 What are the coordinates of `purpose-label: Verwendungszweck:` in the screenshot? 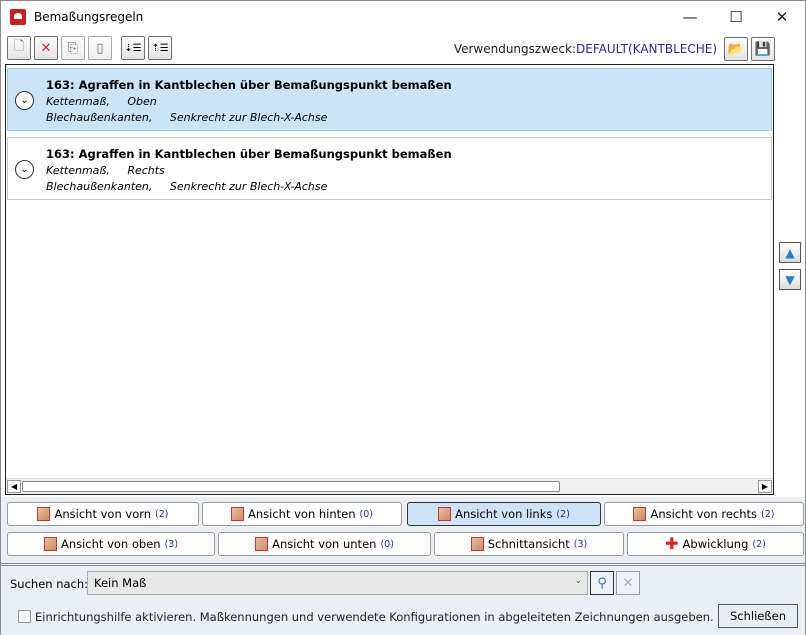 It's located at (514, 49).